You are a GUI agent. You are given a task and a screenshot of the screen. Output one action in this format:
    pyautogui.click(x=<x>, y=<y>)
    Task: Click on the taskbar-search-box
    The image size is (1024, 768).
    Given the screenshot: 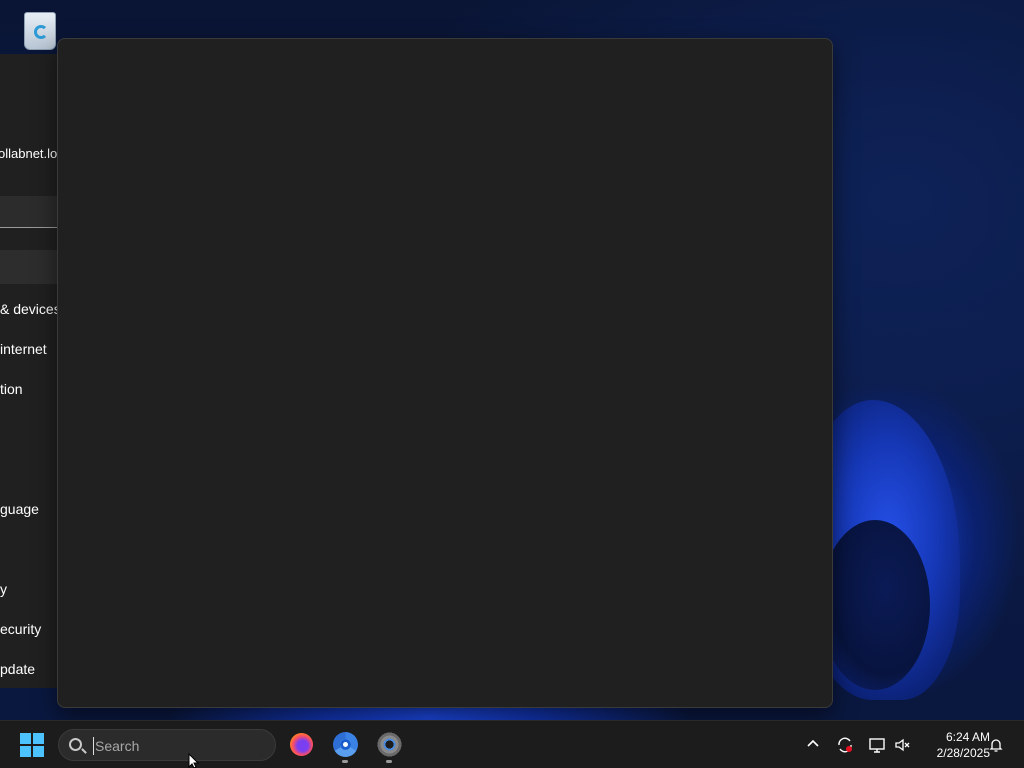 What is the action you would take?
    pyautogui.click(x=167, y=745)
    